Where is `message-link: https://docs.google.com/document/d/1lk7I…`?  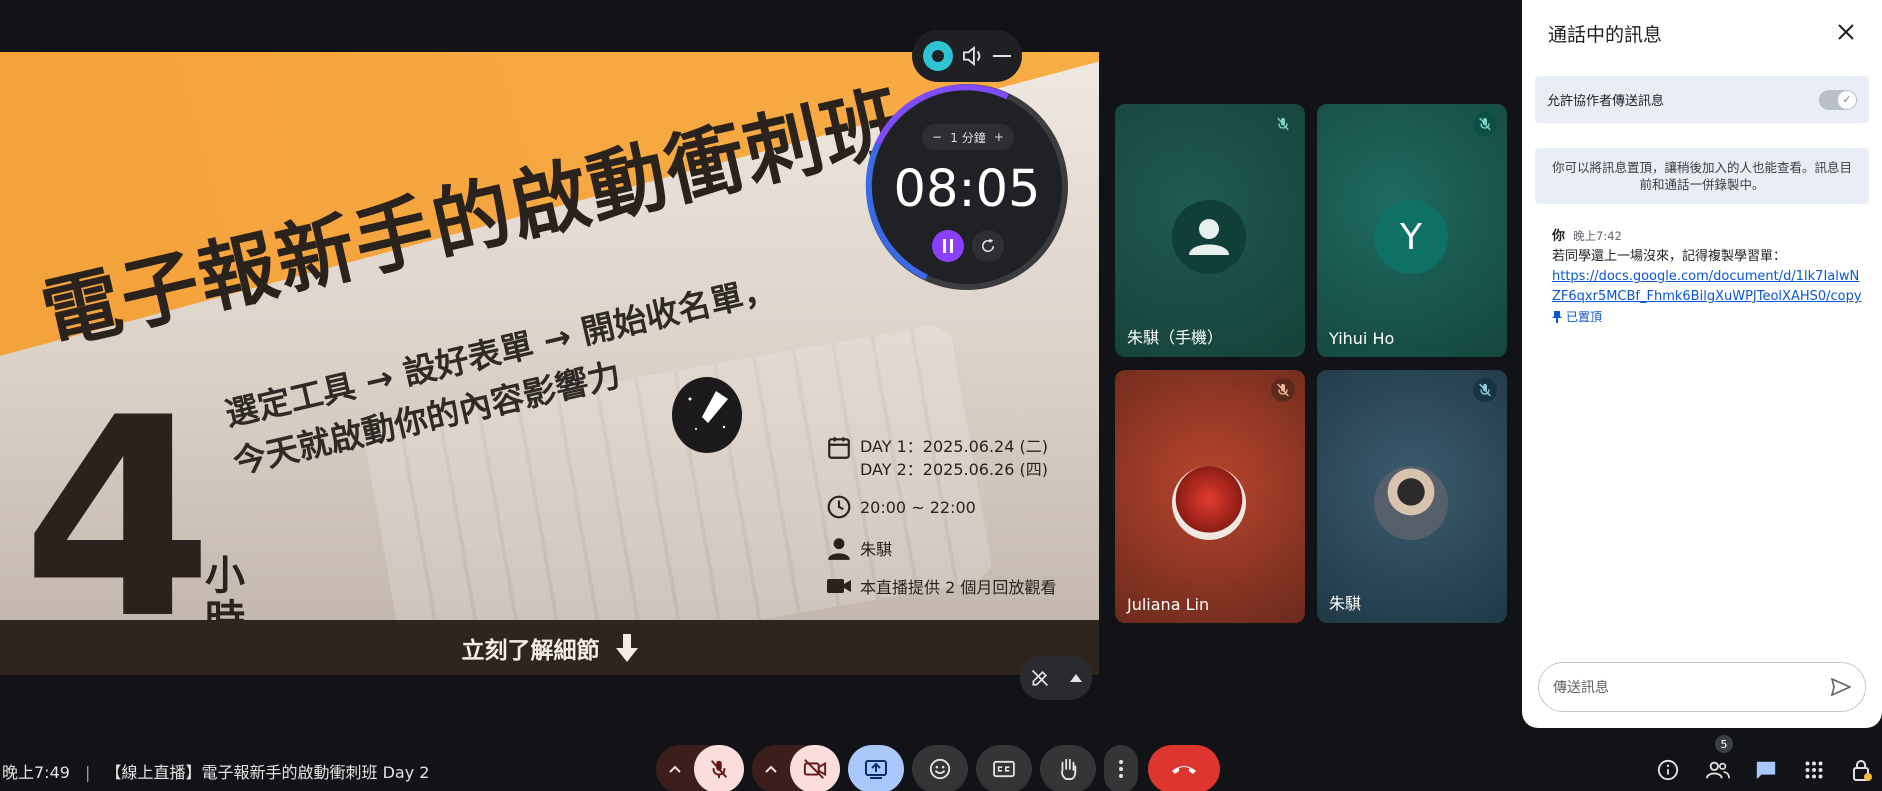 message-link: https://docs.google.com/document/d/1lk7I… is located at coordinates (1707, 286).